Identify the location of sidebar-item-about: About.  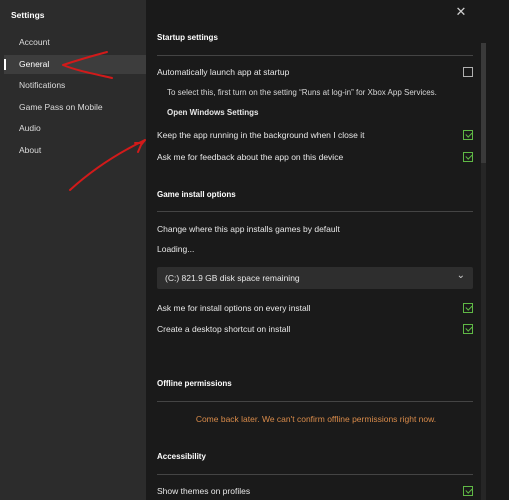
(75, 150).